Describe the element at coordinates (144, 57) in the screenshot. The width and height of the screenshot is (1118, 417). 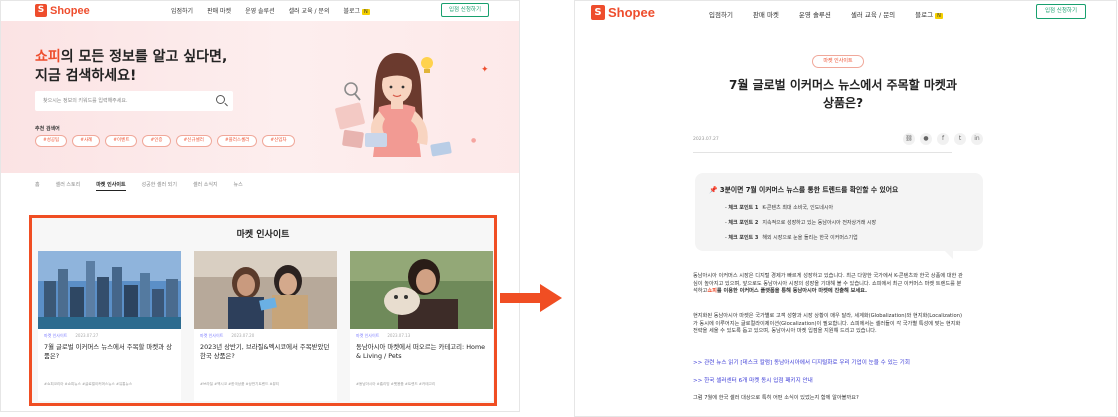
I see `hero-title-line1: 의 모든 정보를 알고 싶다면,` at that location.